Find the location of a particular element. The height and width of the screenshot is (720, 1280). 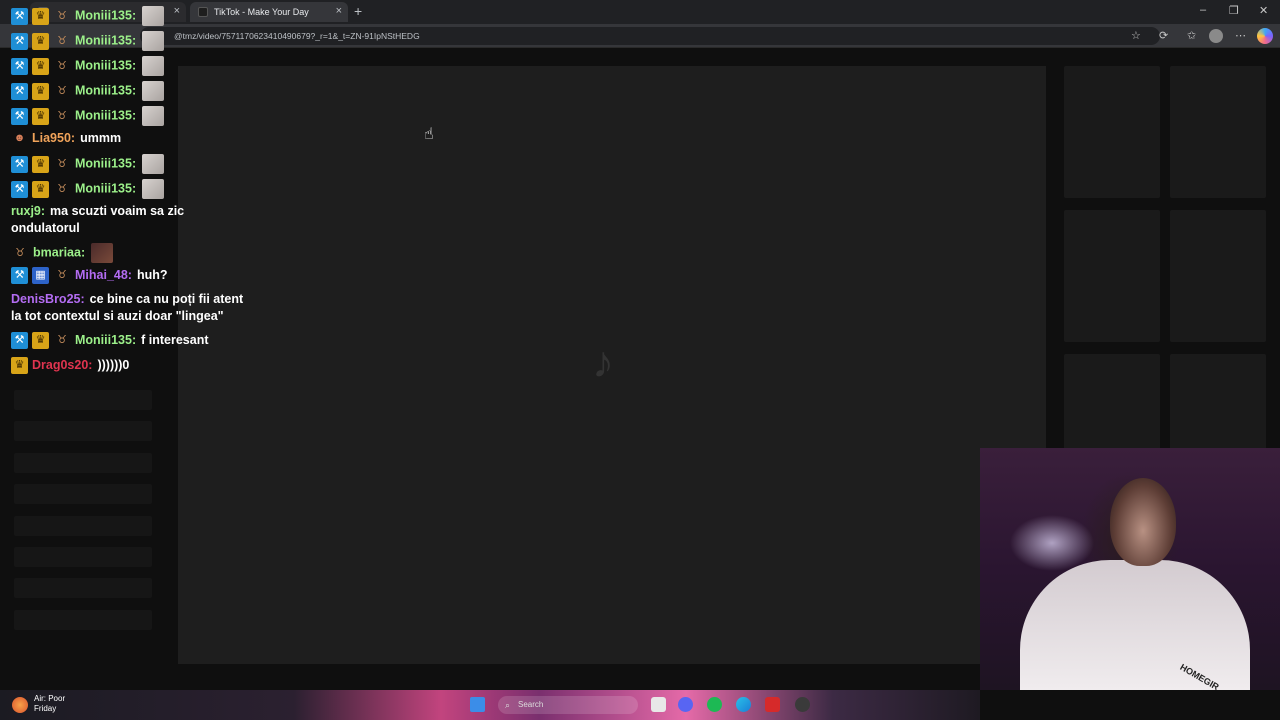

chat-message: ⚒ ▦ ♉ Mihai_48: huh? is located at coordinates (89, 276).